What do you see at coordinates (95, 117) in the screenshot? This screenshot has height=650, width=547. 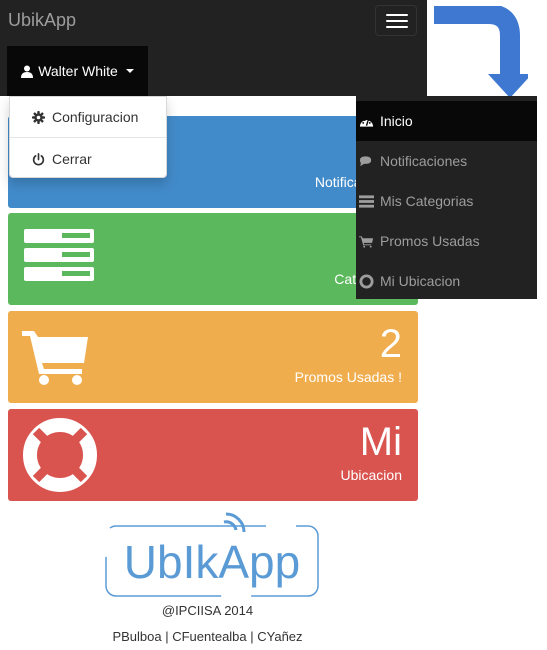 I see `dropdown-item-label: Configuracion` at bounding box center [95, 117].